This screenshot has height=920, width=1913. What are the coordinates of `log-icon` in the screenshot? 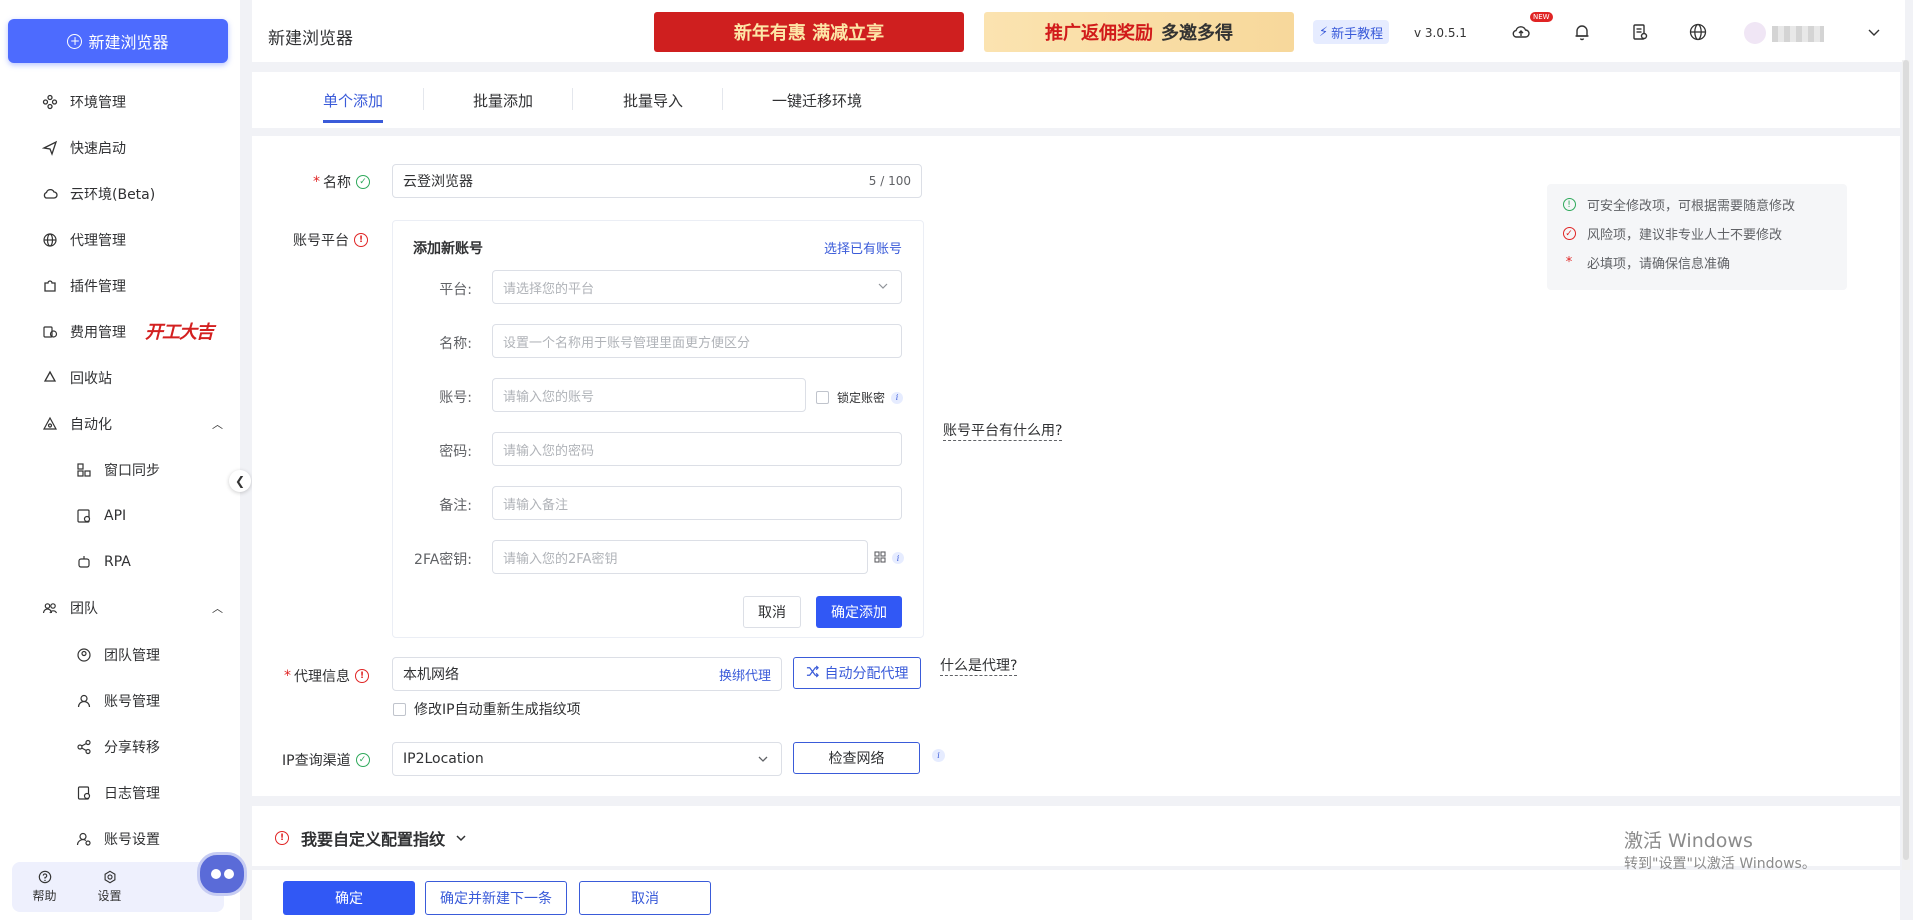 It's located at (84, 793).